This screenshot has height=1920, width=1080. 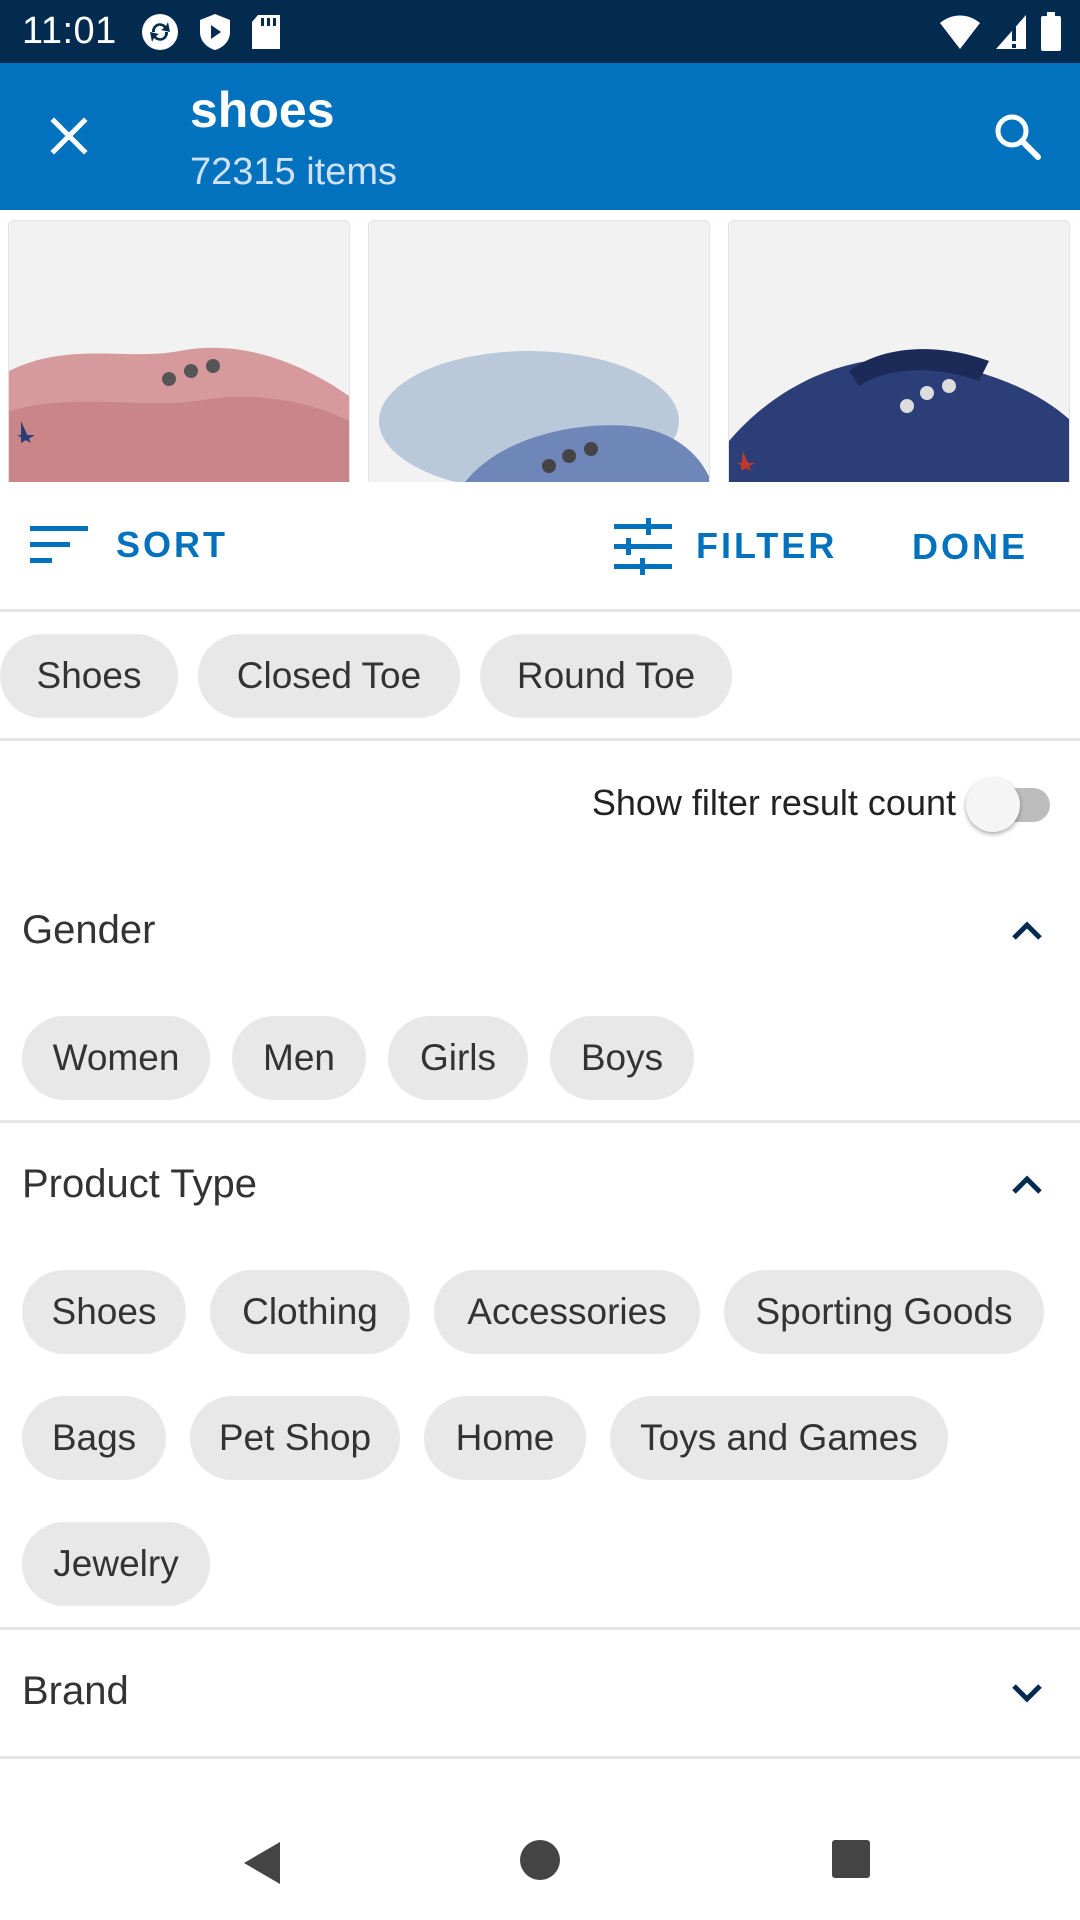 I want to click on chevron-down-icon, so click(x=1027, y=1692).